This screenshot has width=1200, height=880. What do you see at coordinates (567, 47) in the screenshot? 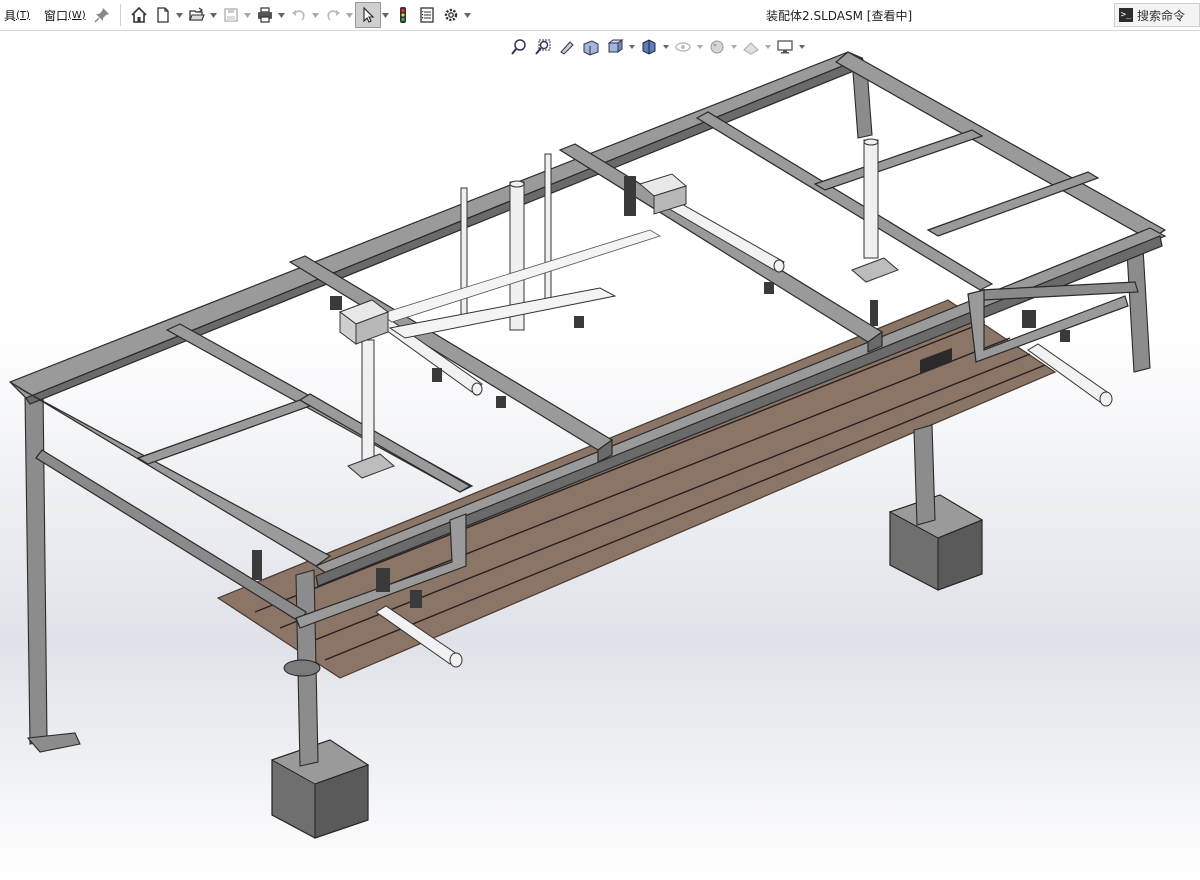
I see `previous-view-icon` at bounding box center [567, 47].